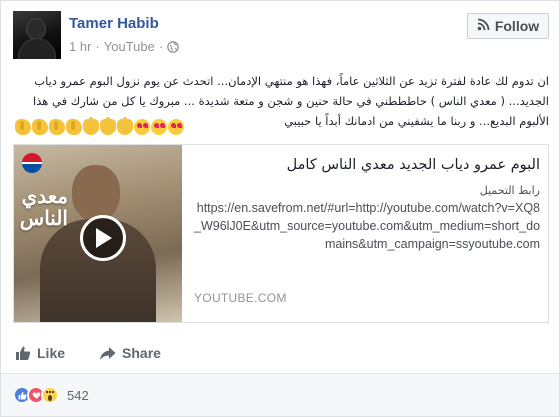 Image resolution: width=560 pixels, height=417 pixels. What do you see at coordinates (173, 46) in the screenshot?
I see `globe-icon` at bounding box center [173, 46].